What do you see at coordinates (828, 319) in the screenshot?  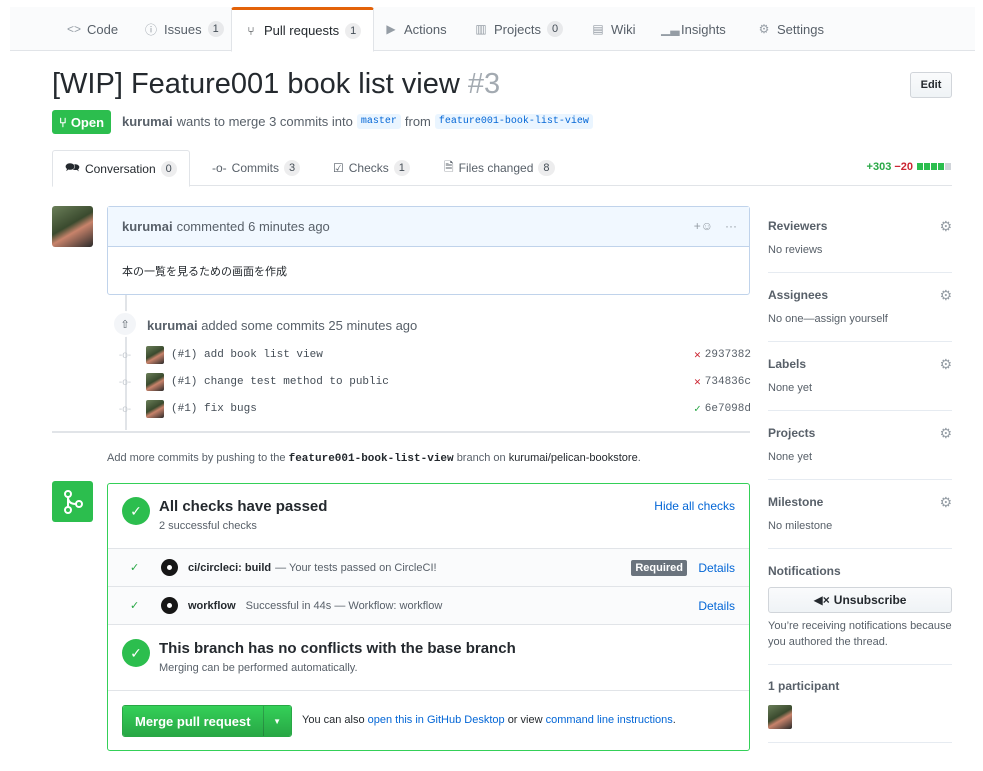 I see `sidebar-value: No one—assign yourself` at bounding box center [828, 319].